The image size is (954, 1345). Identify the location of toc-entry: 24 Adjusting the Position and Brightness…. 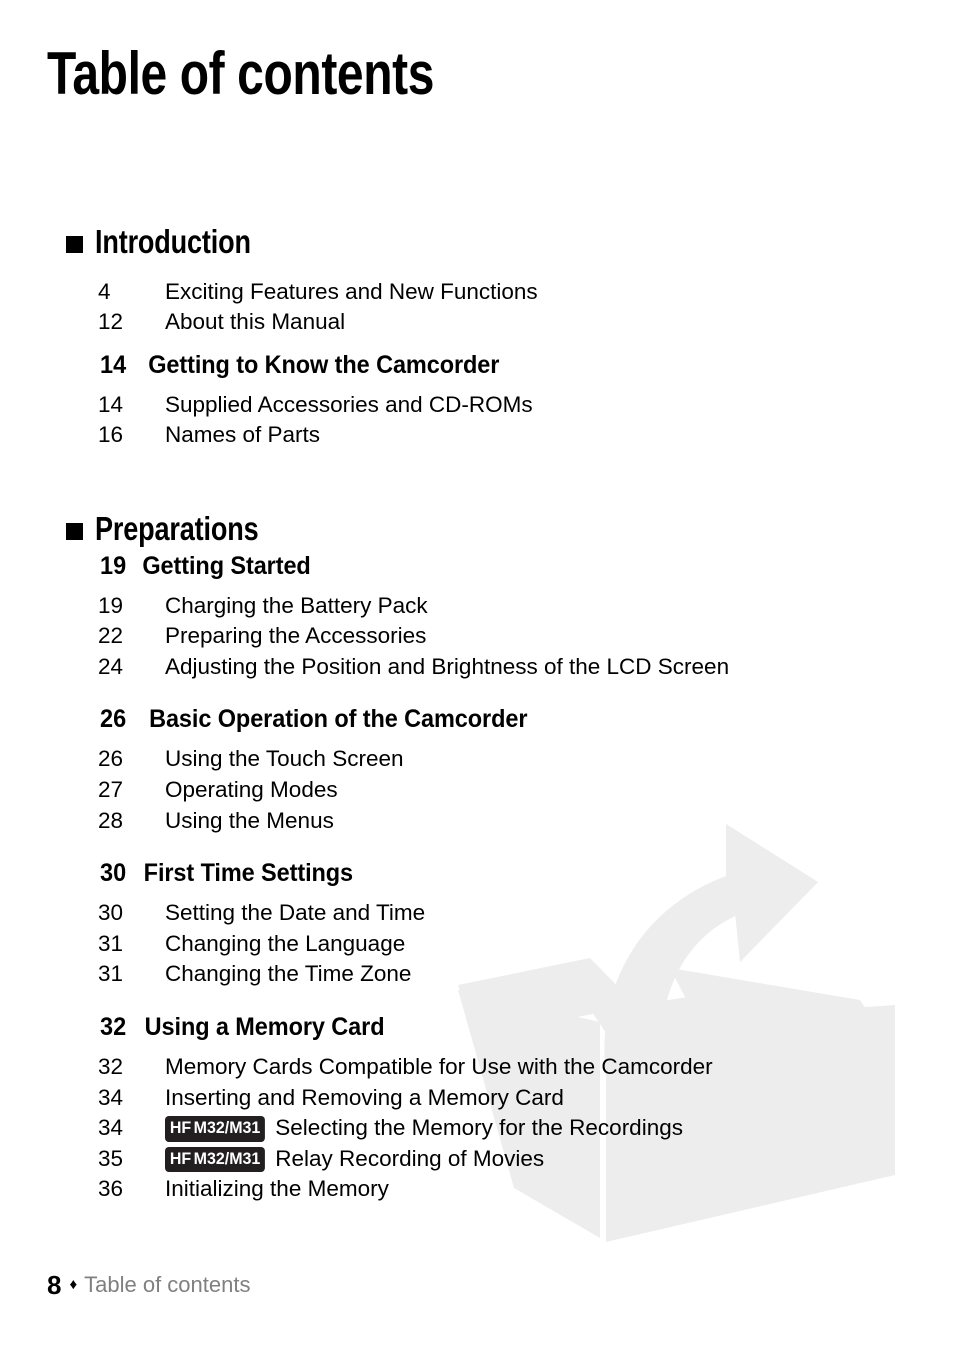
(477, 670).